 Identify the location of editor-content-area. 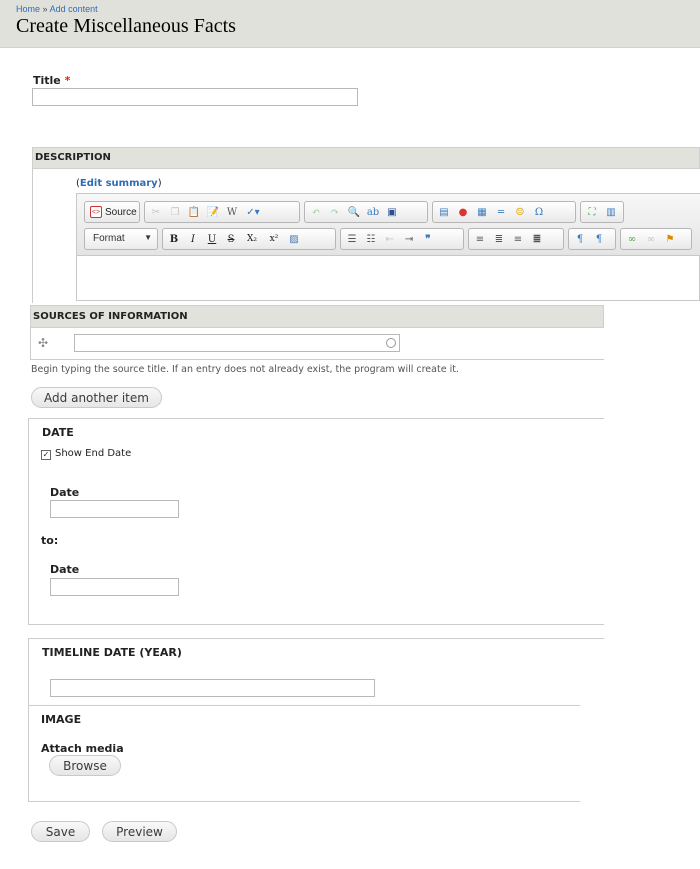
(388, 279).